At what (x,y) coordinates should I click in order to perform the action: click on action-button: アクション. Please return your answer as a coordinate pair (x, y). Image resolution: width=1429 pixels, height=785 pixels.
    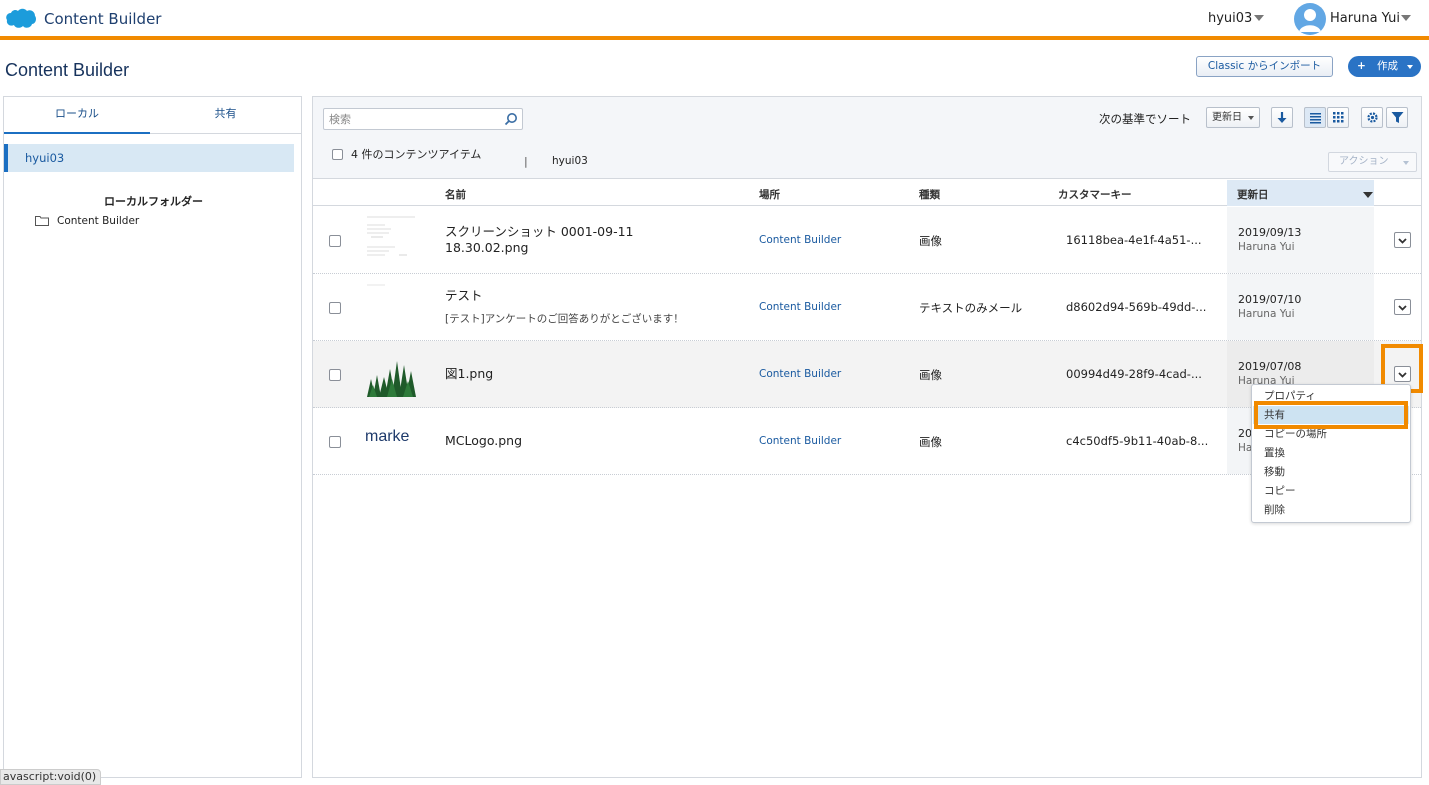
    Looking at the image, I should click on (1372, 162).